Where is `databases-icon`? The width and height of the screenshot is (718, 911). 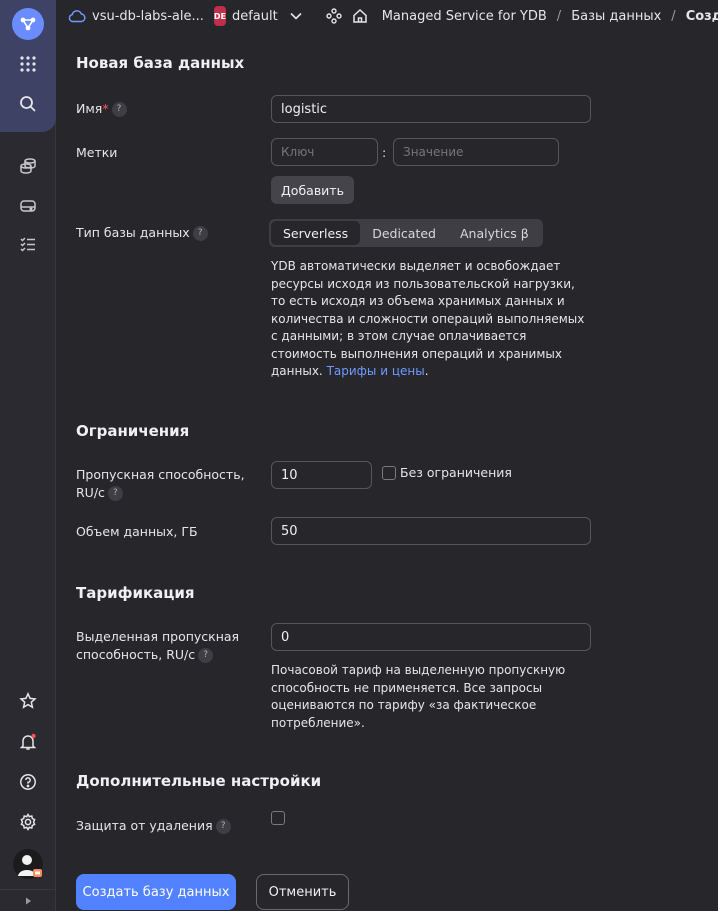 databases-icon is located at coordinates (28, 166).